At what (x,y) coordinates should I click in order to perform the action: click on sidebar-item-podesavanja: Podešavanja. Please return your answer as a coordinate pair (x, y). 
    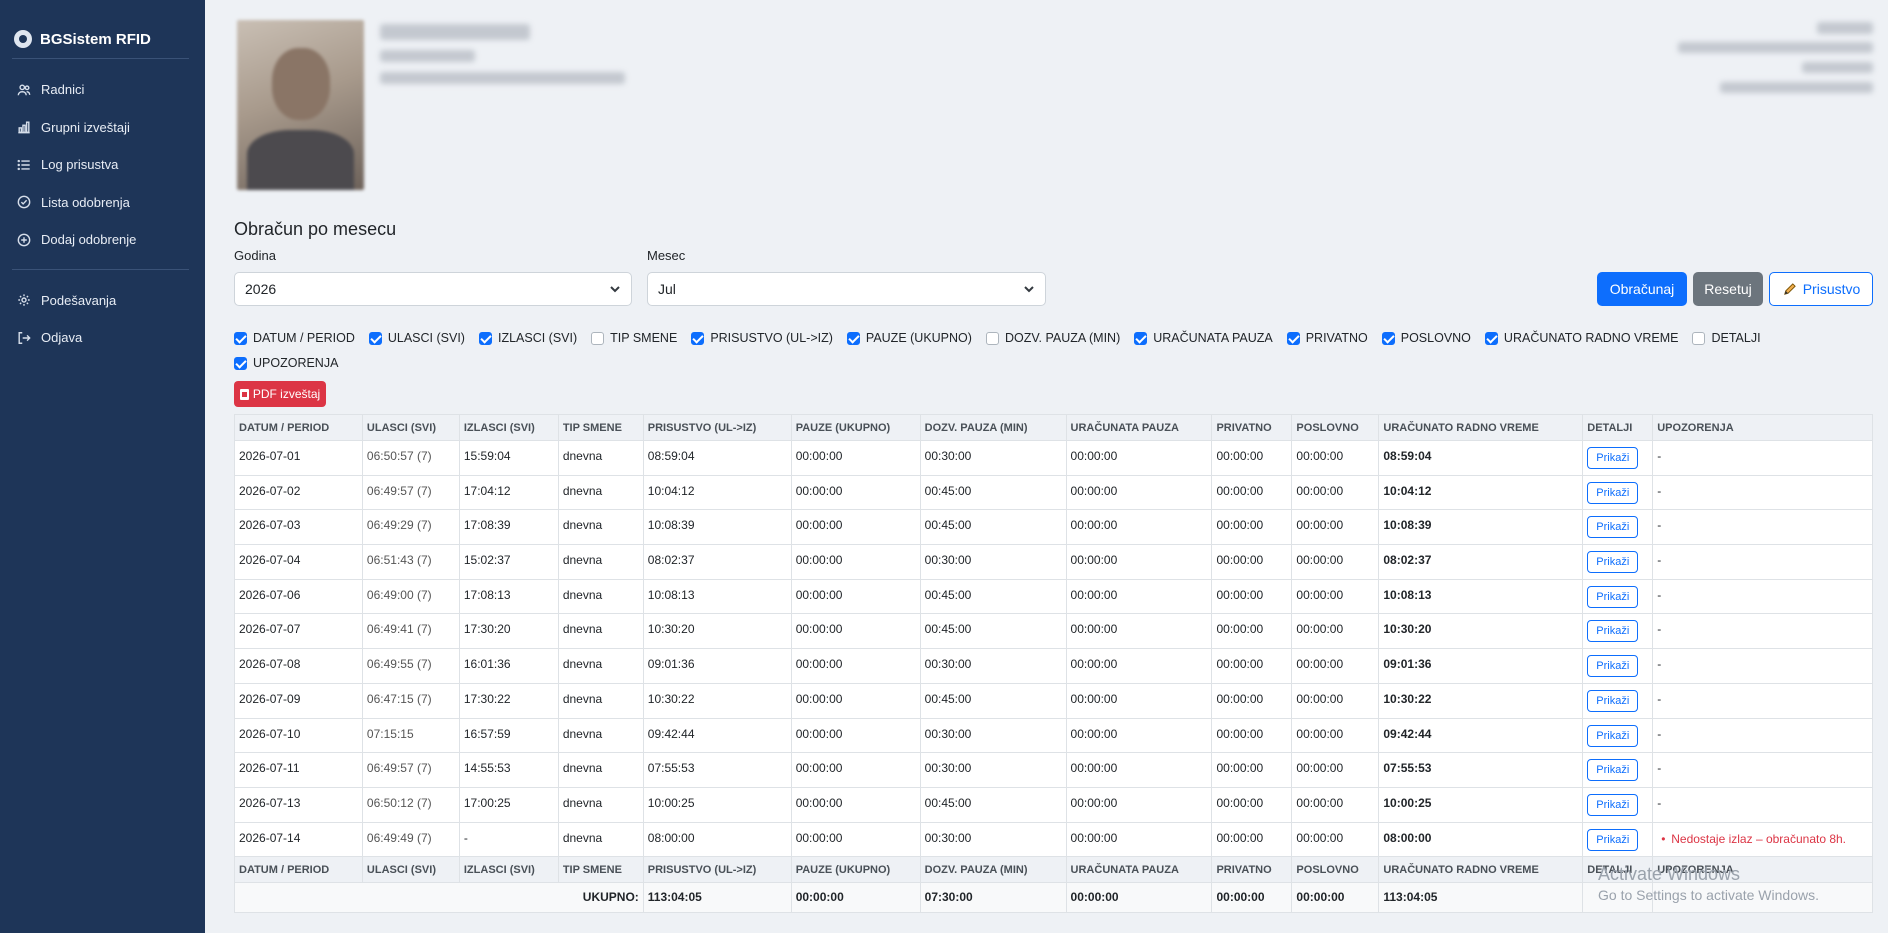
    Looking at the image, I should click on (102, 301).